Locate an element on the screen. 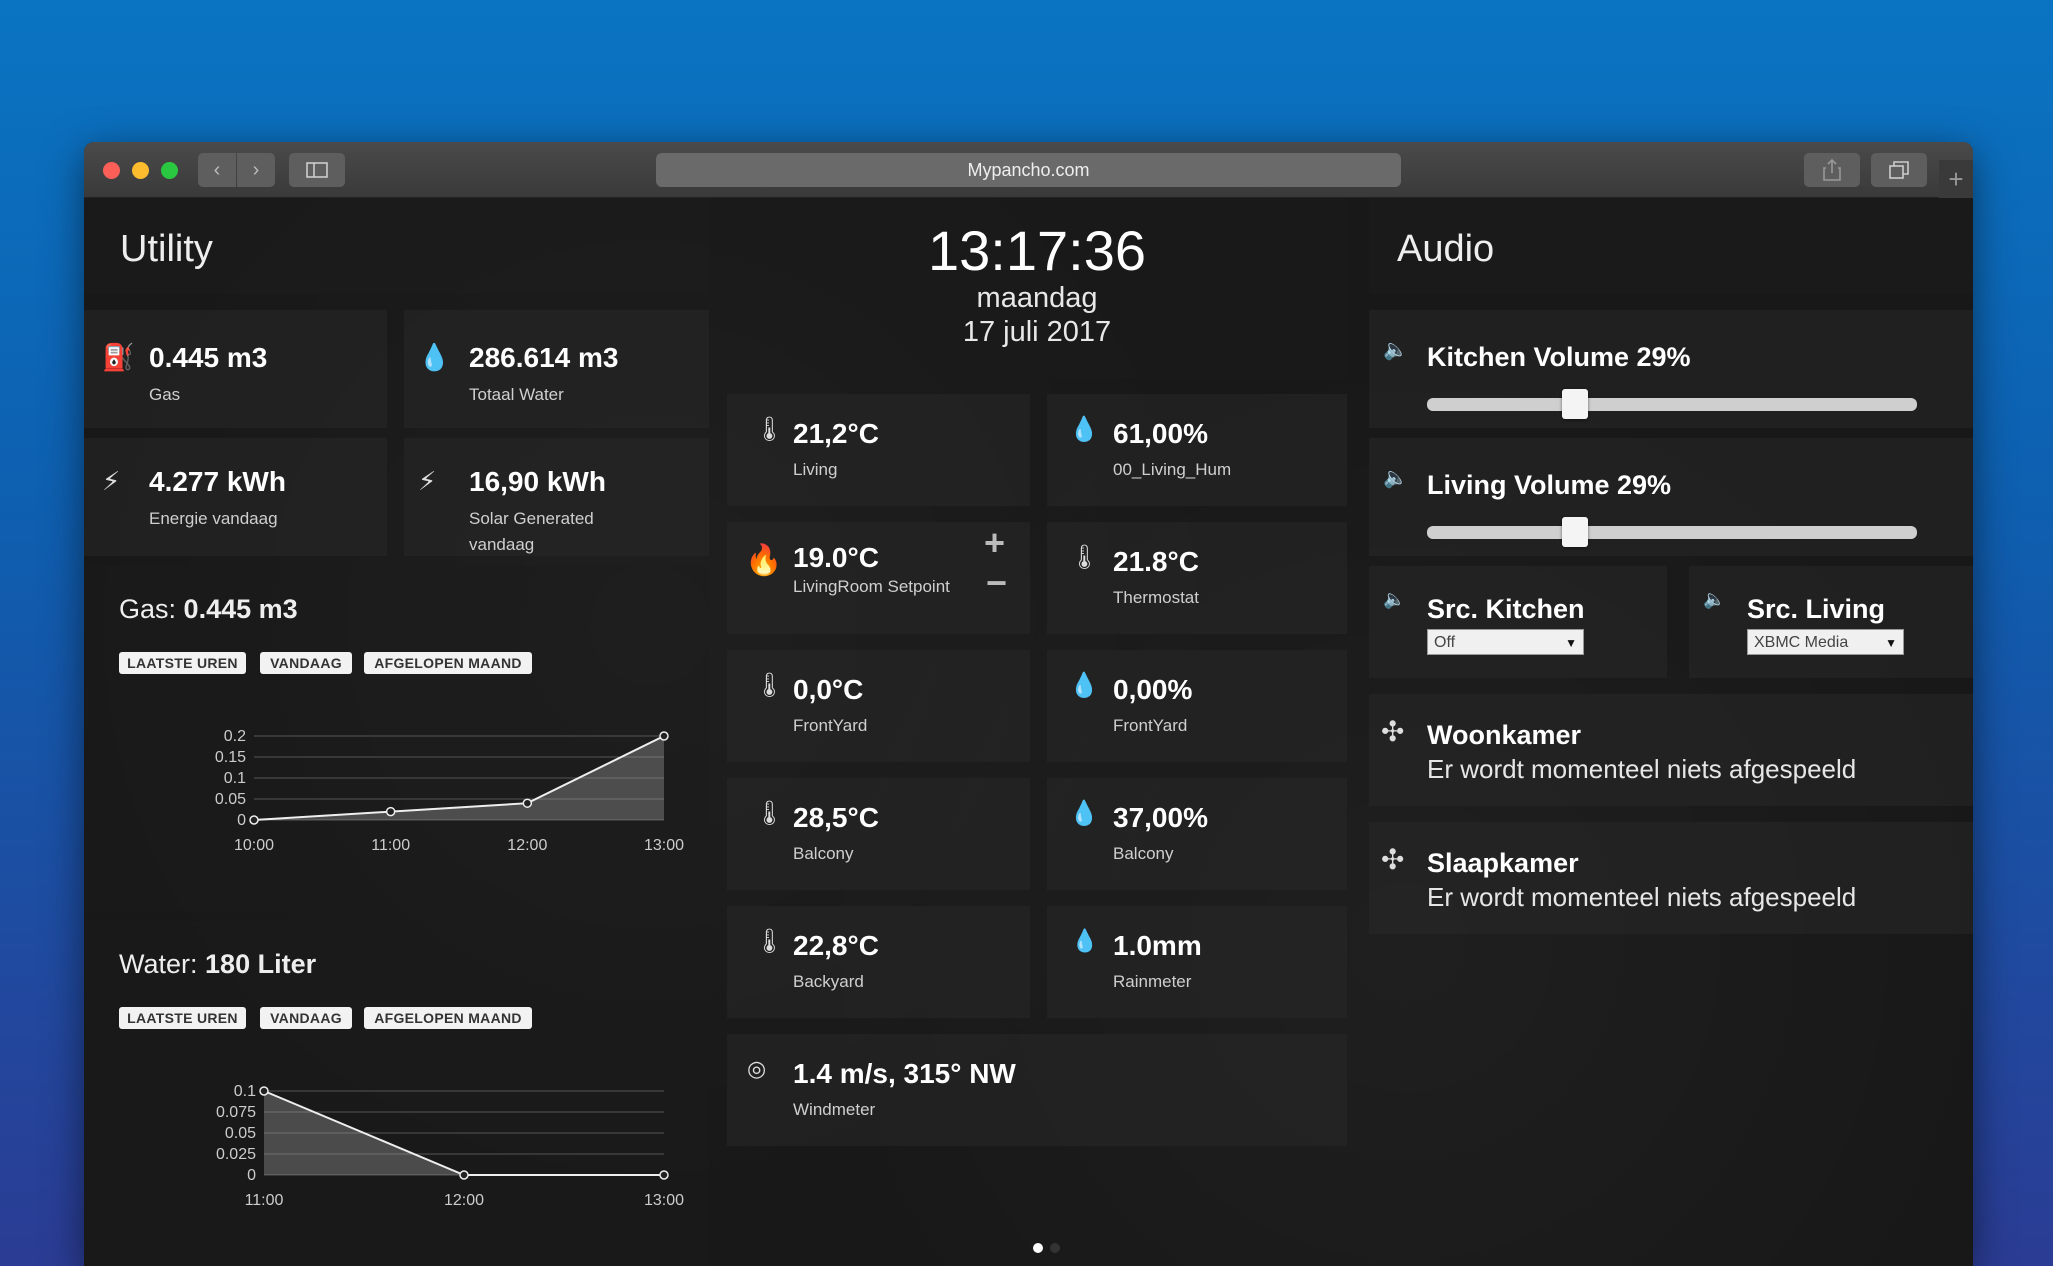 The height and width of the screenshot is (1266, 2053). living-volume-knob is located at coordinates (1575, 532).